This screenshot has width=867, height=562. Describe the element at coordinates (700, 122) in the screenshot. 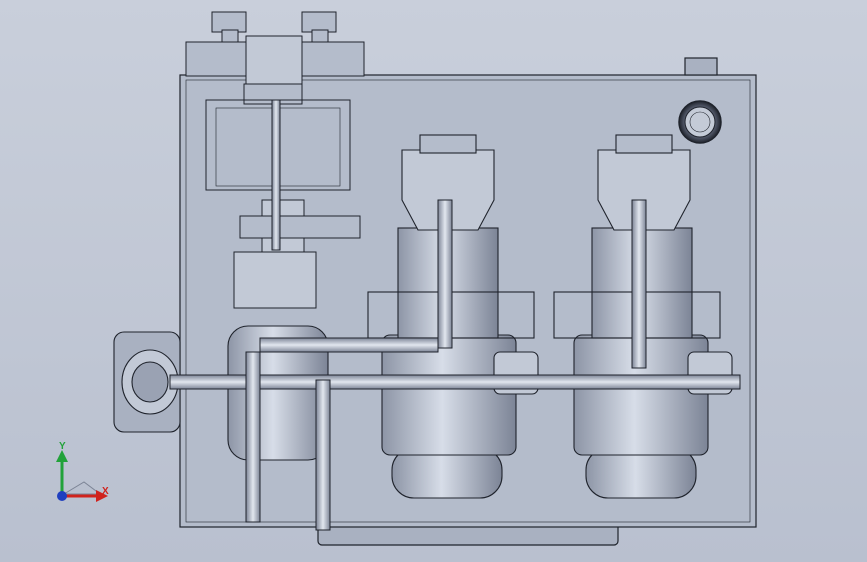

I see `filler-cap` at that location.